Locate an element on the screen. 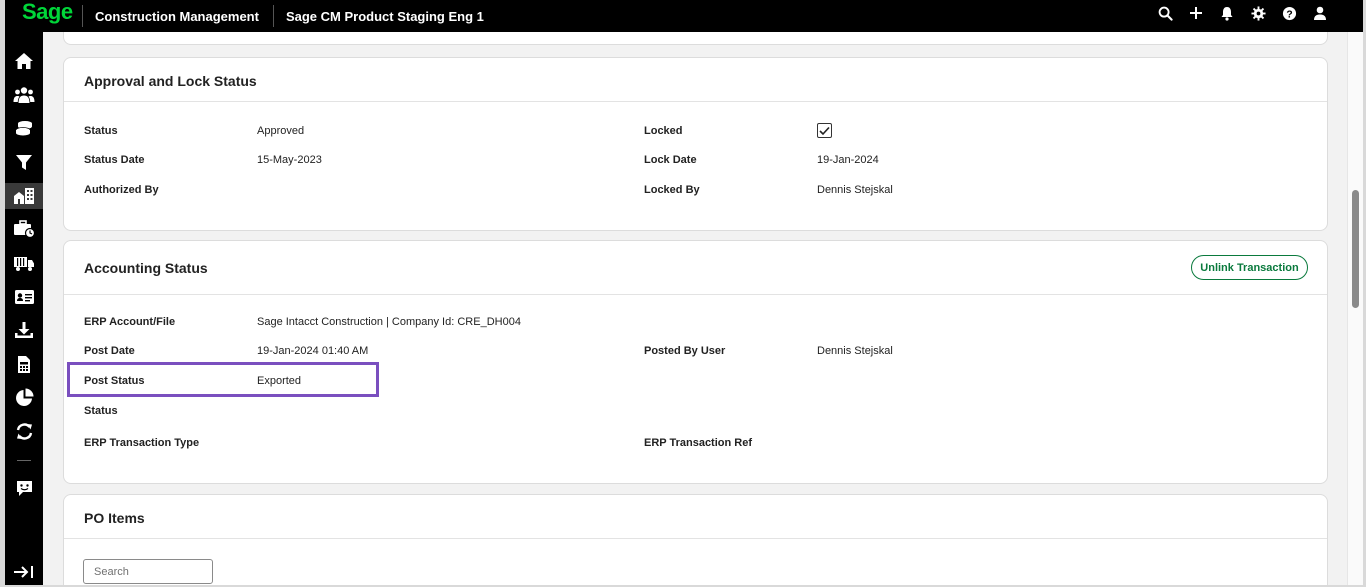 Image resolution: width=1366 pixels, height=587 pixels. card-title: PO Items is located at coordinates (114, 518).